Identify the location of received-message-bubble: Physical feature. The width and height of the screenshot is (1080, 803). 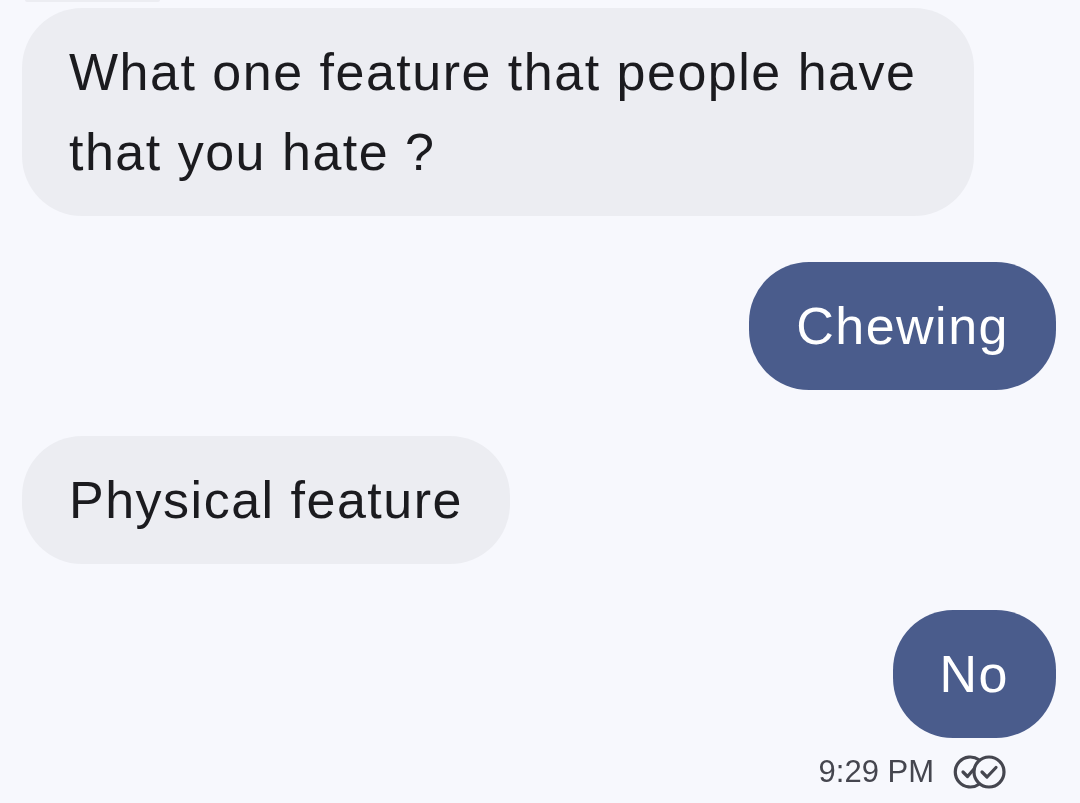
(266, 500).